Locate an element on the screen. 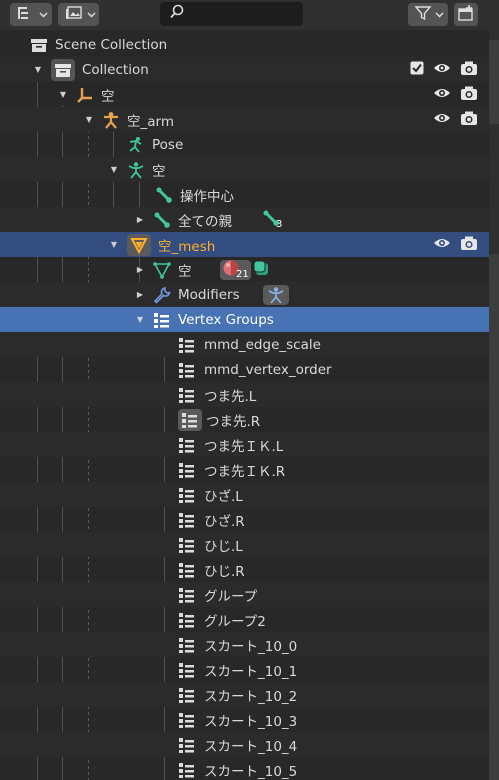 Image resolution: width=499 pixels, height=780 pixels. vertex-group-row: スカート_10_0 is located at coordinates (244, 644).